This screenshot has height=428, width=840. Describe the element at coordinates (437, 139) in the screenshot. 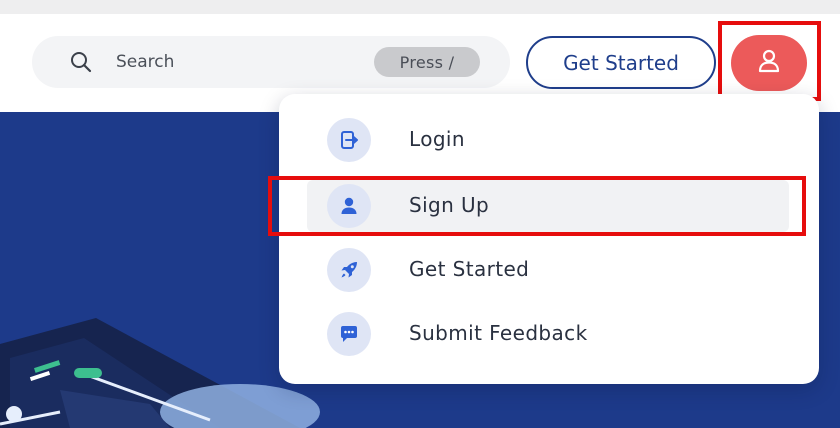

I see `menu-item-label: Login` at that location.